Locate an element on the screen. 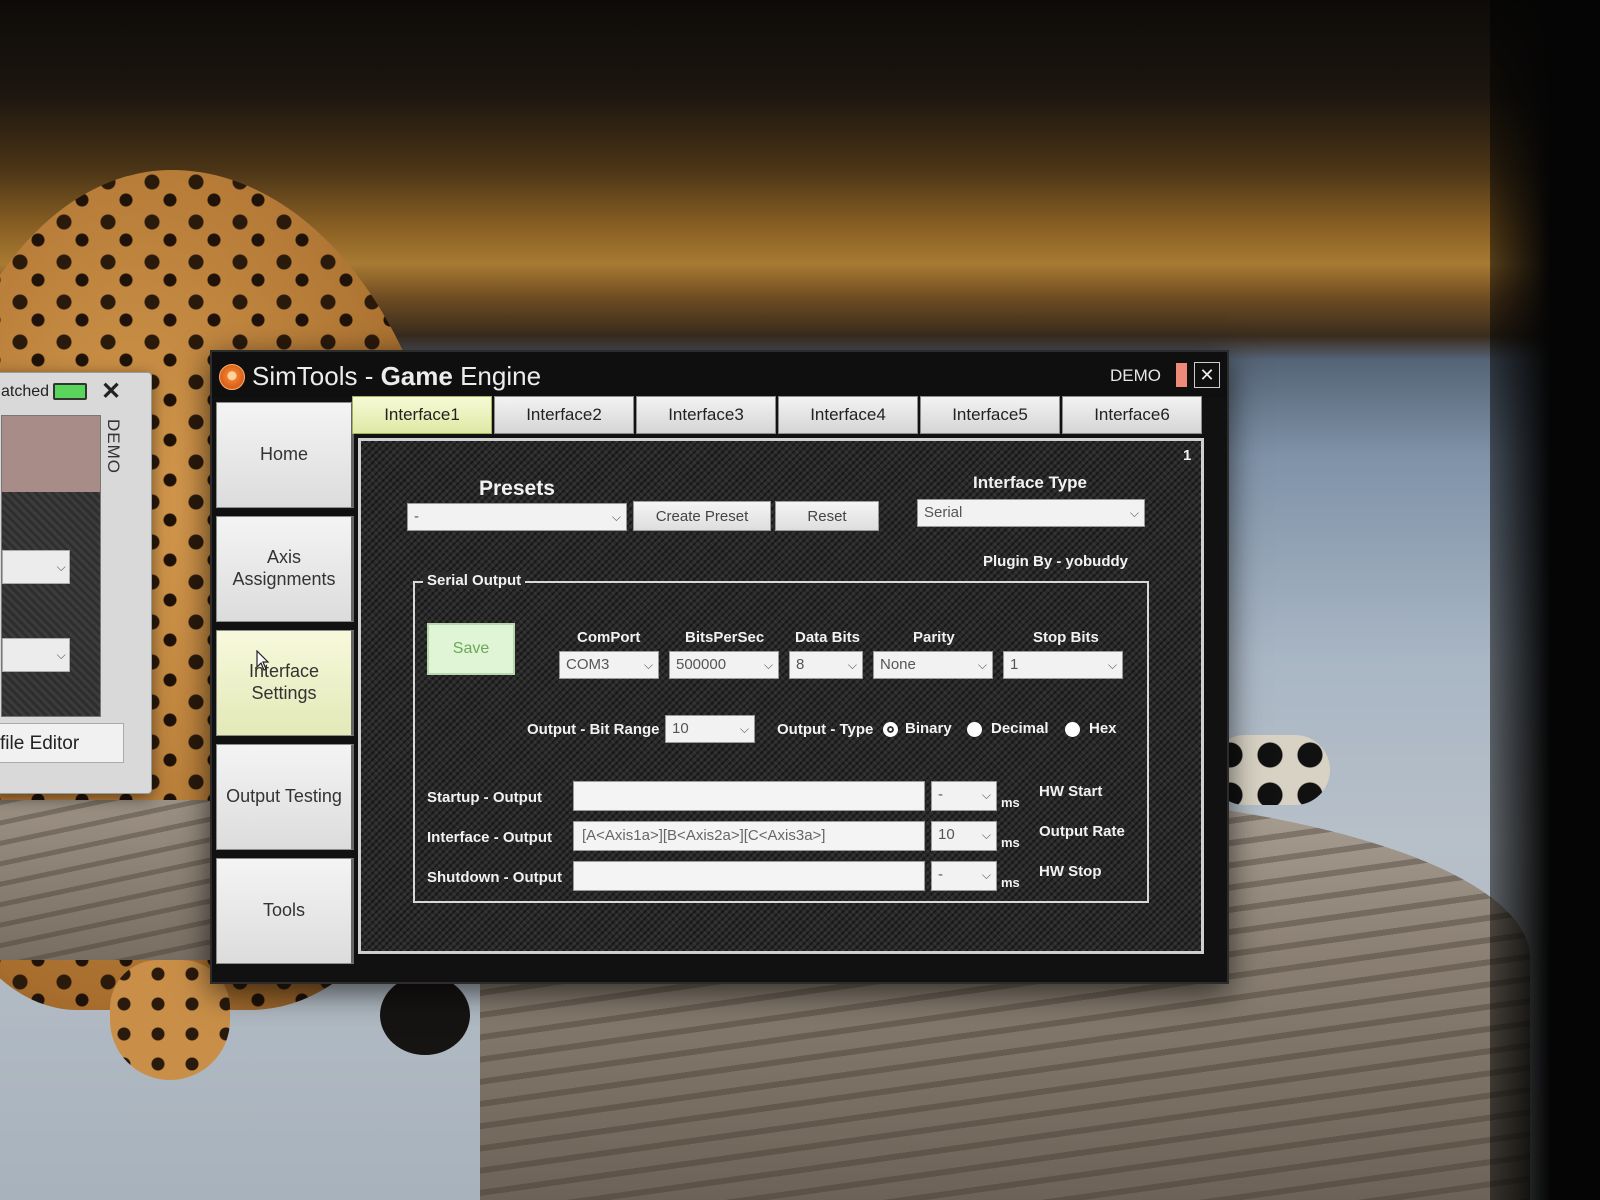  sidebar-item-output-testing: Output Testing is located at coordinates (285, 797).